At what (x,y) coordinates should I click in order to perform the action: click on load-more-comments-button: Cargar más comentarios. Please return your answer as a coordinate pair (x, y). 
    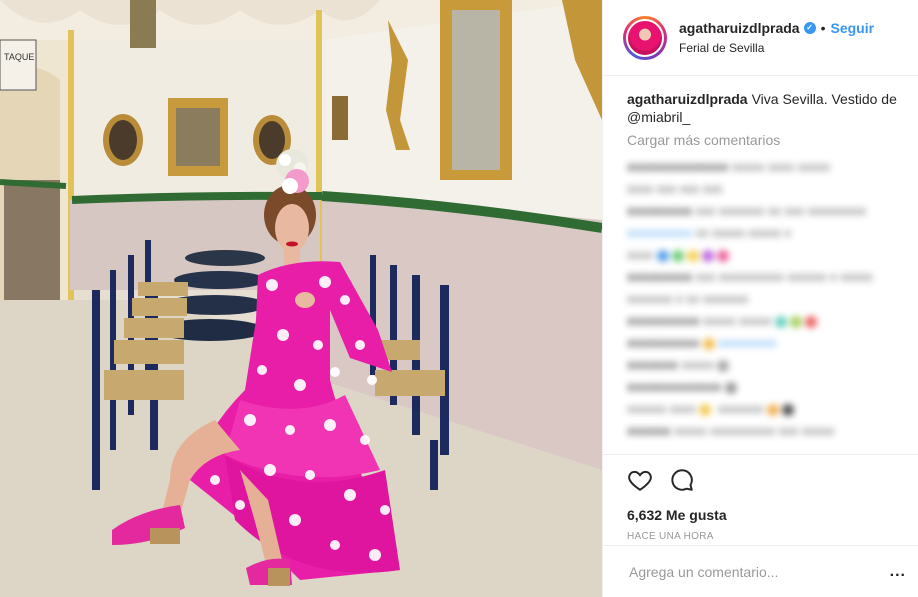
    Looking at the image, I should click on (764, 140).